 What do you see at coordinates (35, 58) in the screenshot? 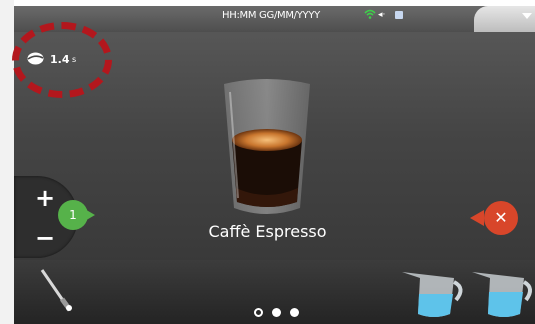
I see `bean-icon` at bounding box center [35, 58].